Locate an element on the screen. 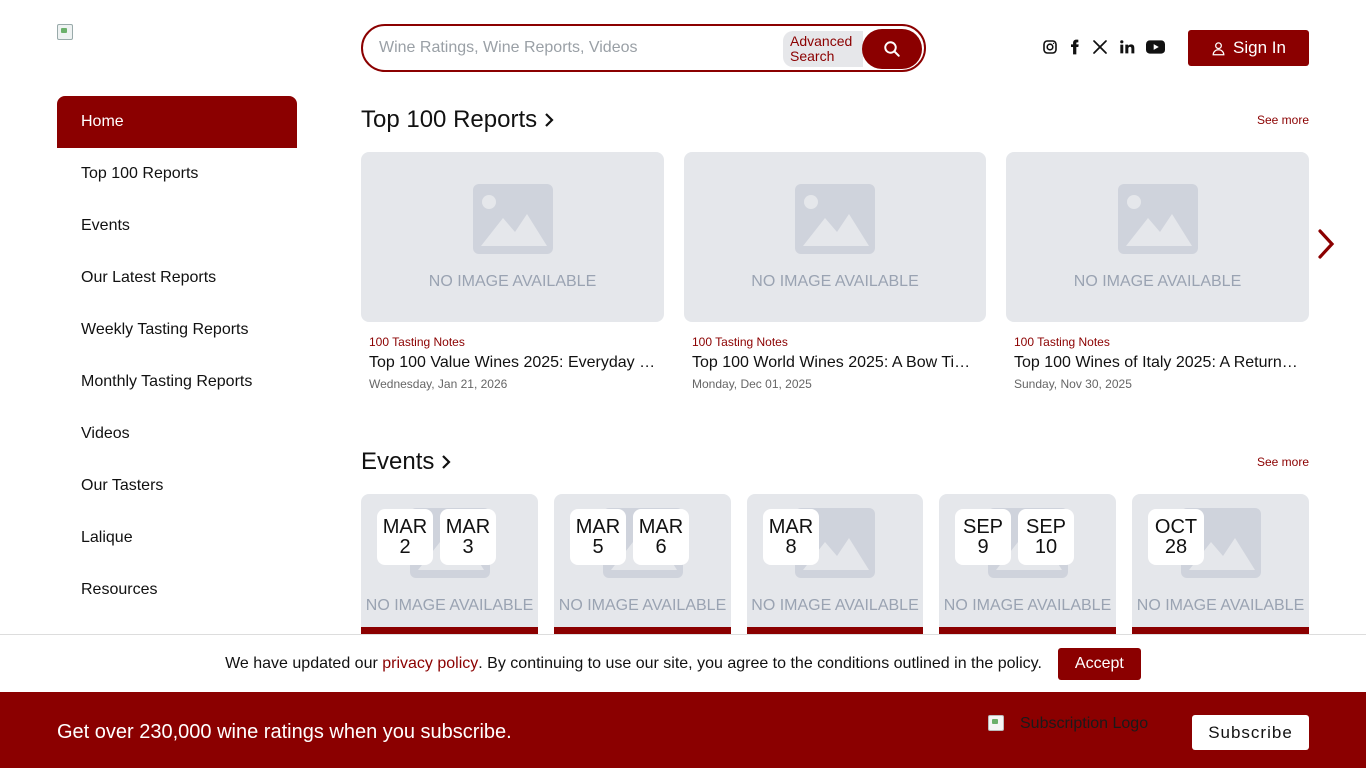  section-title-text: Top 100 Reports is located at coordinates (449, 119).